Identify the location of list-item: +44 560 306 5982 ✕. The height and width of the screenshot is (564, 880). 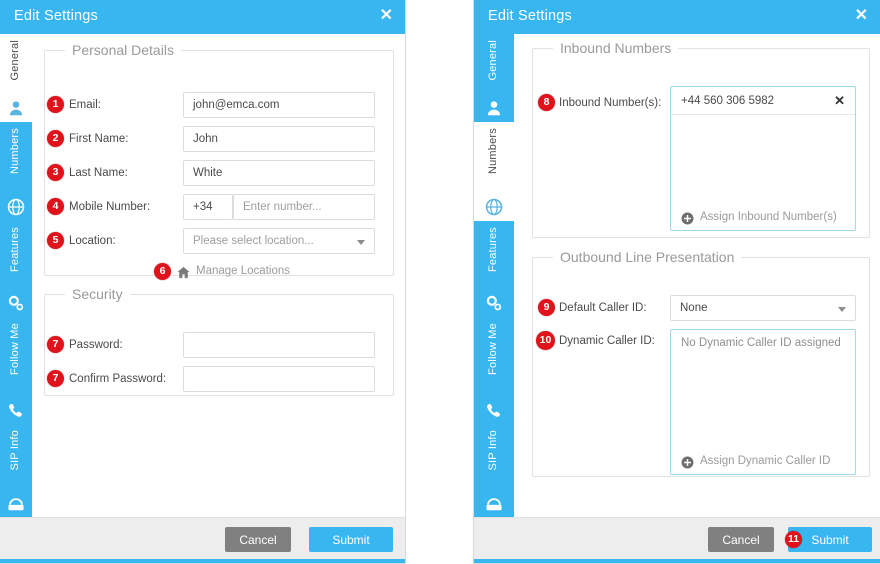
(763, 101).